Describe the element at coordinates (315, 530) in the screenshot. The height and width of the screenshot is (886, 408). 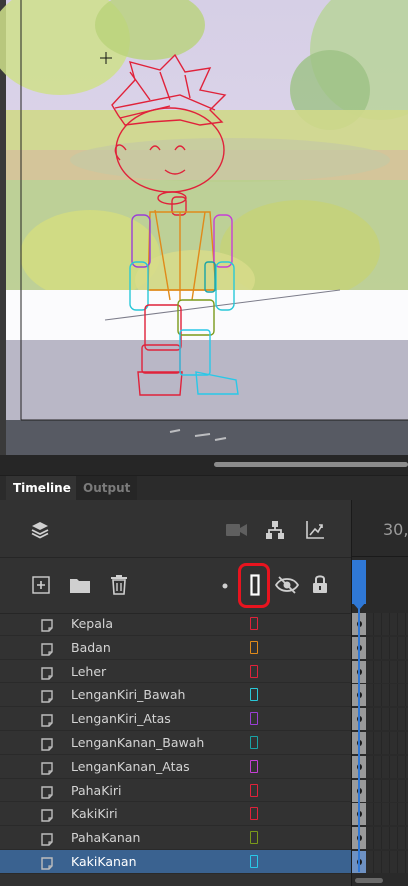
I see `graph-icon` at that location.